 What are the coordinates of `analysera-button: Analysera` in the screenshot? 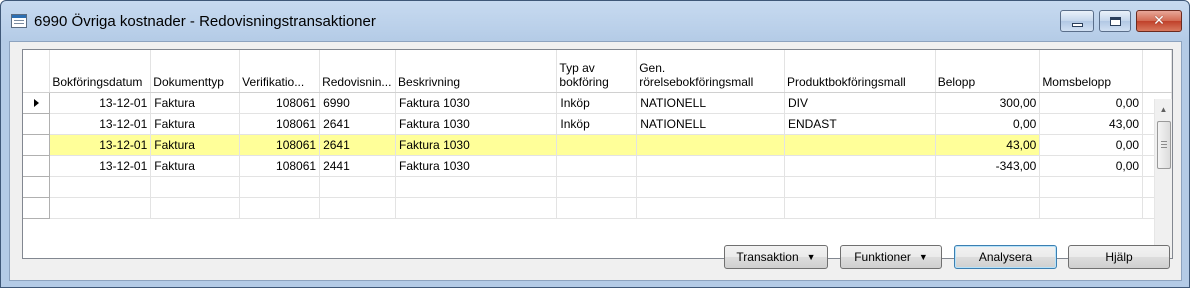 It's located at (1005, 257).